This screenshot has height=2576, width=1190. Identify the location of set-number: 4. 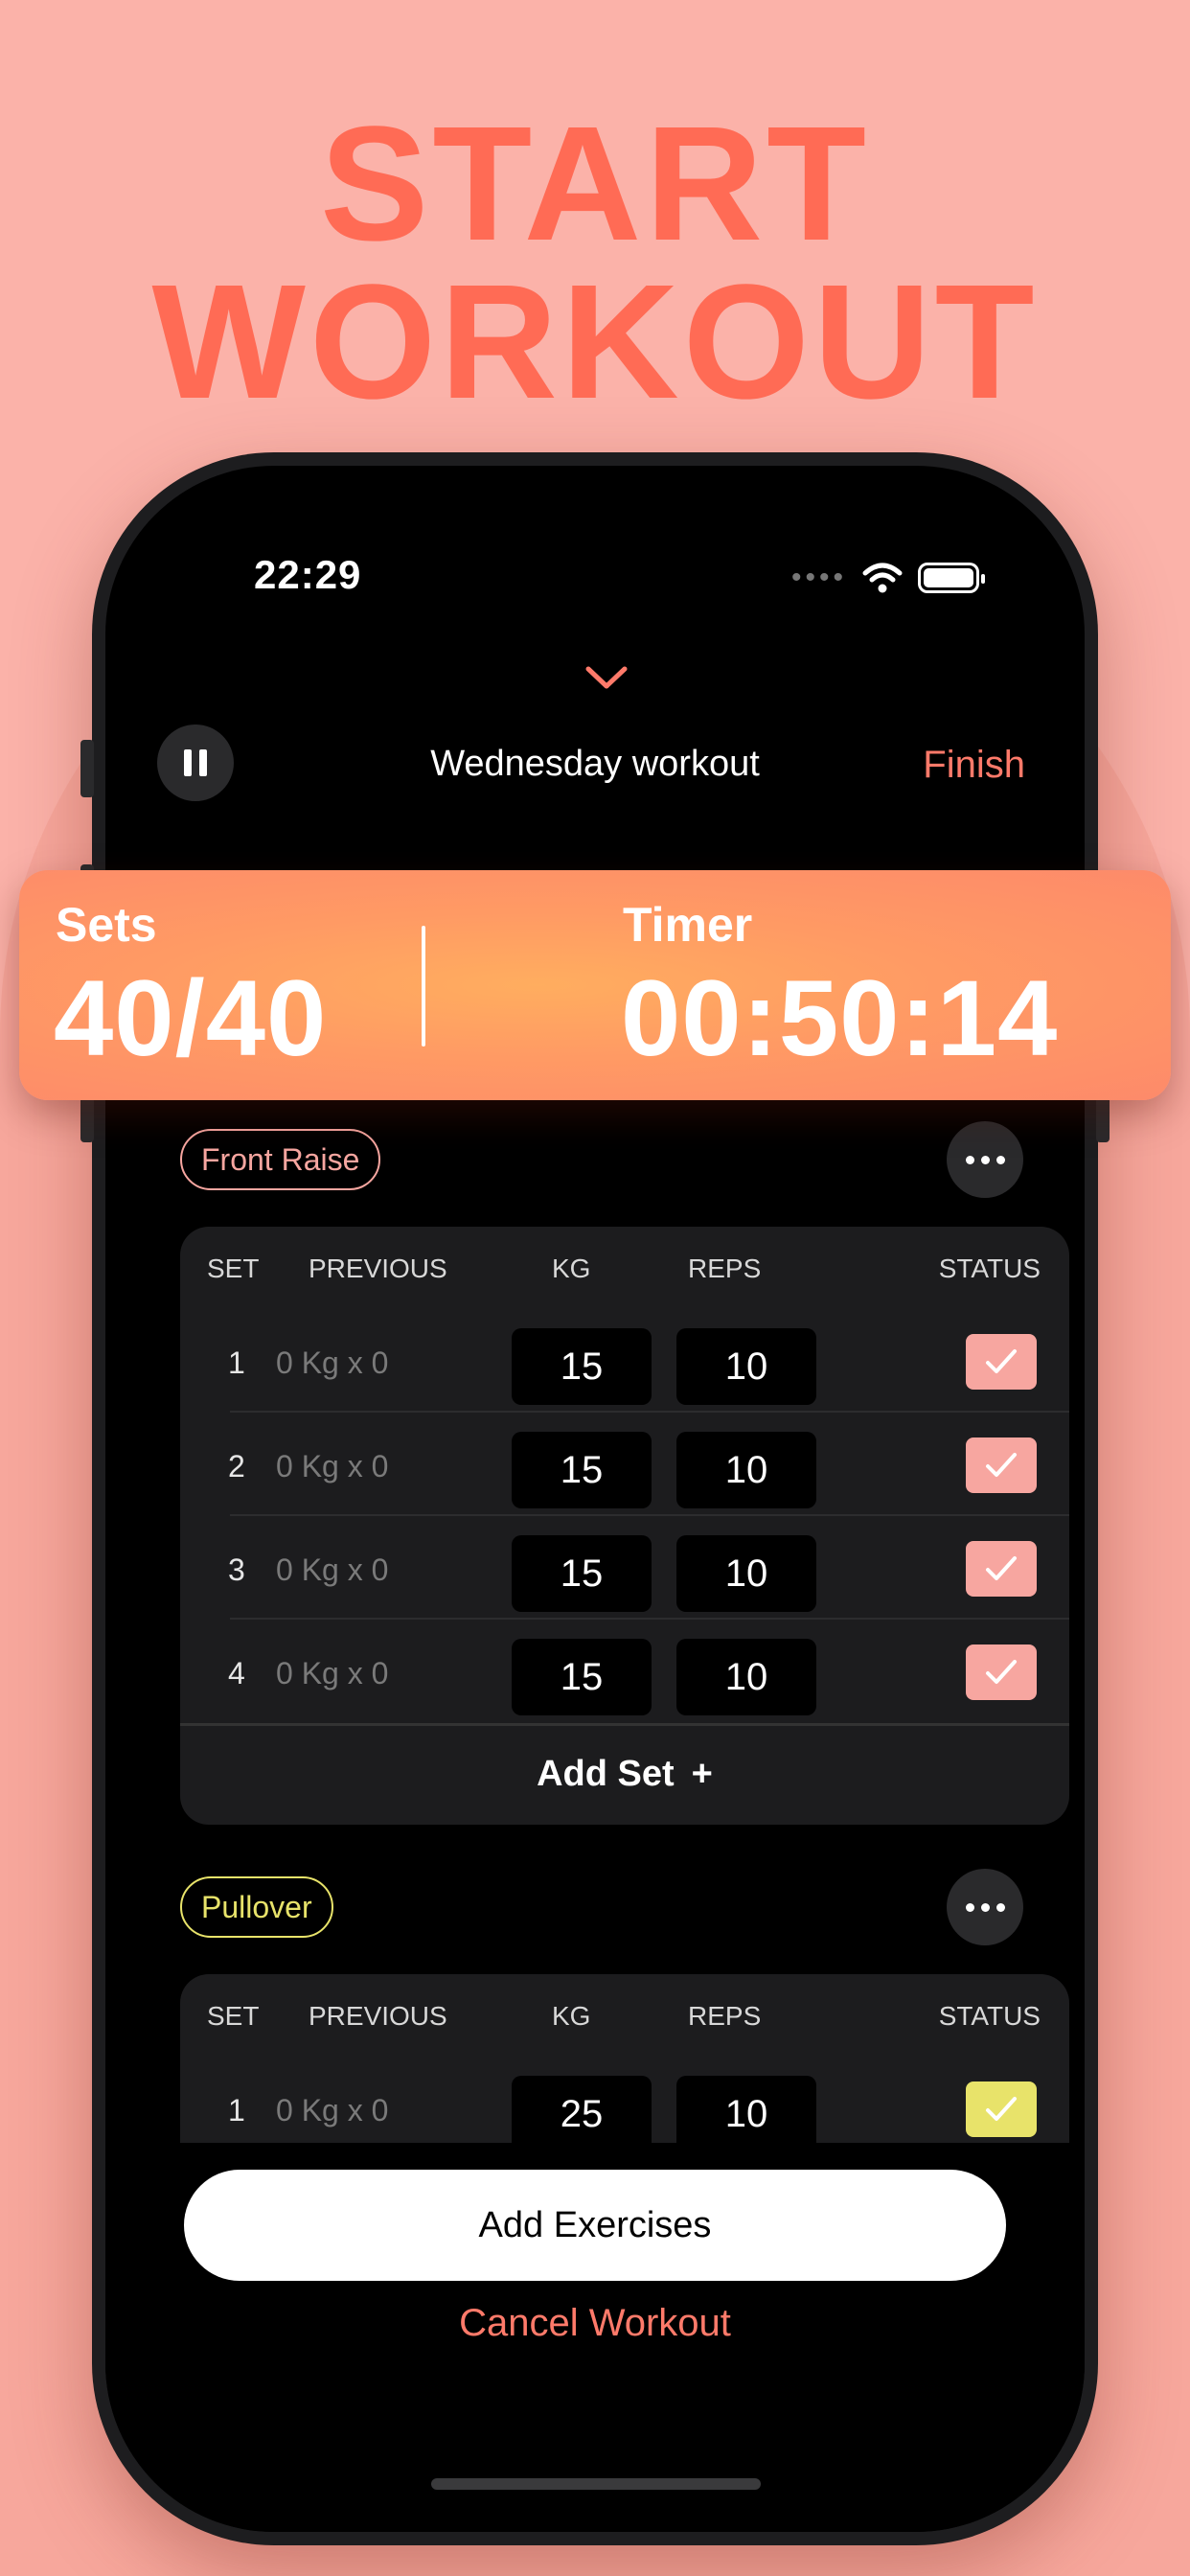
(237, 1673).